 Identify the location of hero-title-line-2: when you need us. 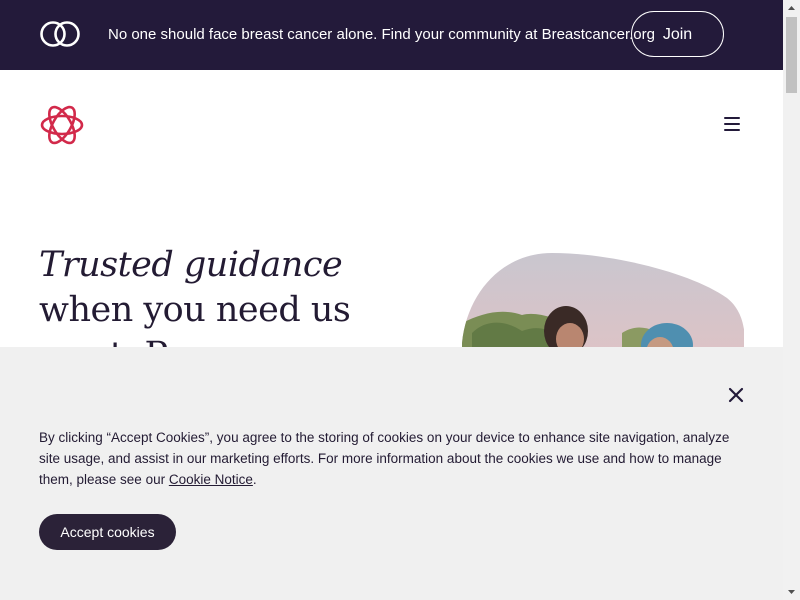
(195, 310).